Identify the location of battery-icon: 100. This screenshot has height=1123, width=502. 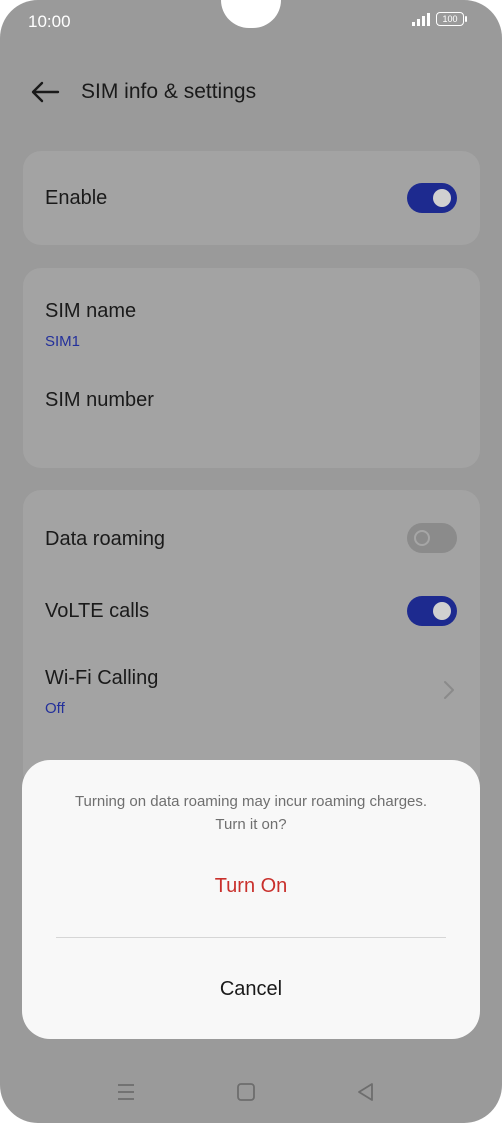
(451, 19).